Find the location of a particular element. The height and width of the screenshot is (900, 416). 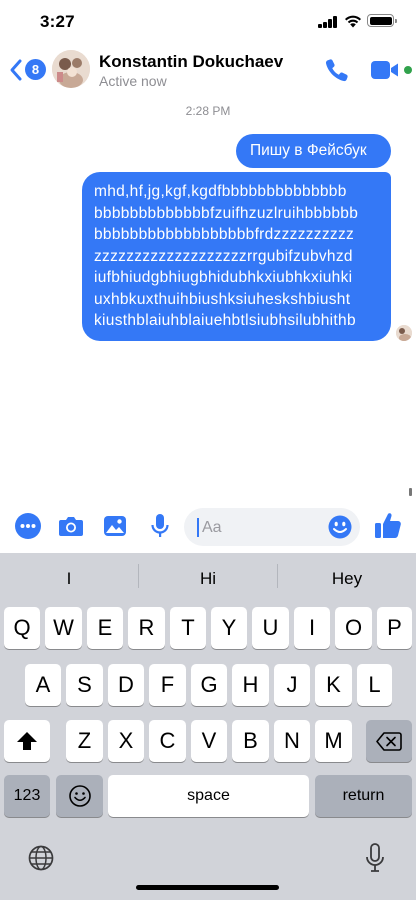

status-time: 3:27 is located at coordinates (57, 21).